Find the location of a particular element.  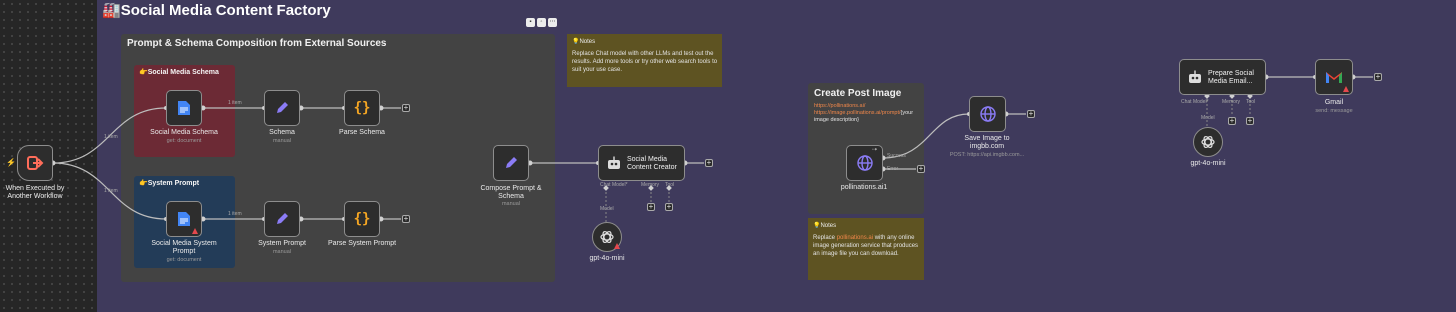

content-creator-node: Social Media Content Creator is located at coordinates (641, 163).